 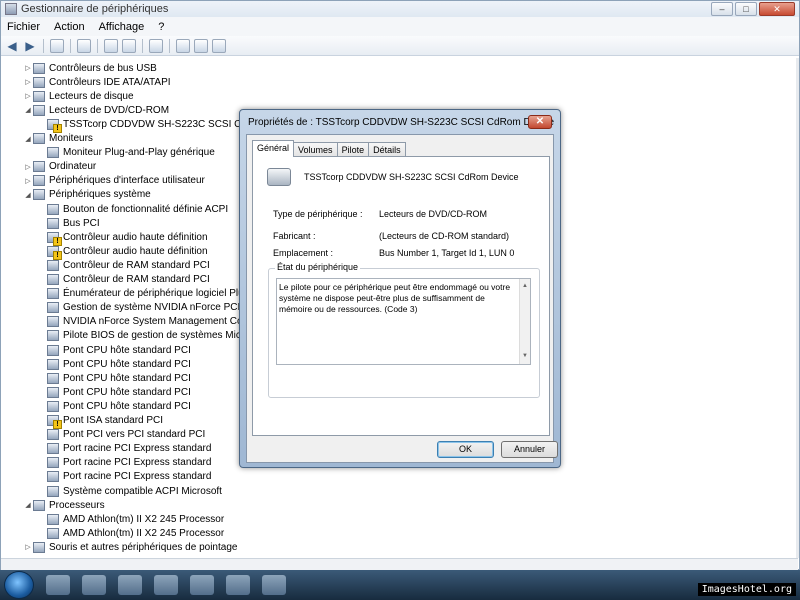 What do you see at coordinates (129, 491) in the screenshot?
I see `tree-device: Système compatible ACPI Microsoft` at bounding box center [129, 491].